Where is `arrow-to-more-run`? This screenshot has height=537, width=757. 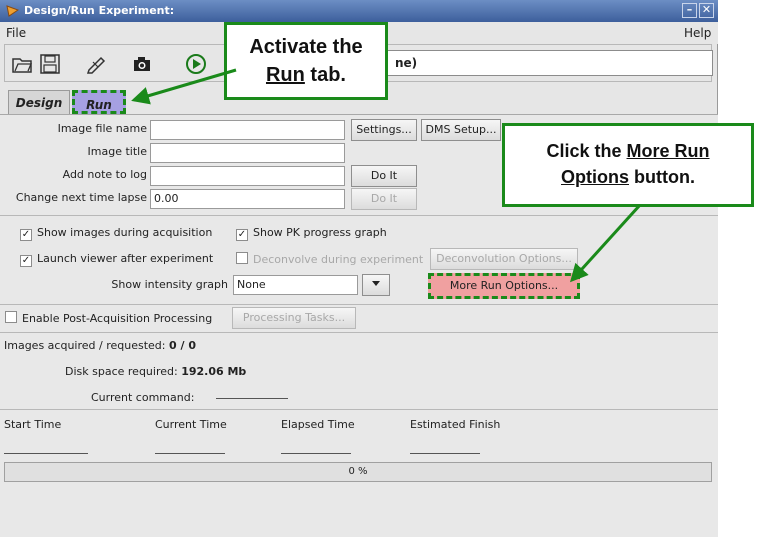
arrow-to-more-run is located at coordinates (605, 243).